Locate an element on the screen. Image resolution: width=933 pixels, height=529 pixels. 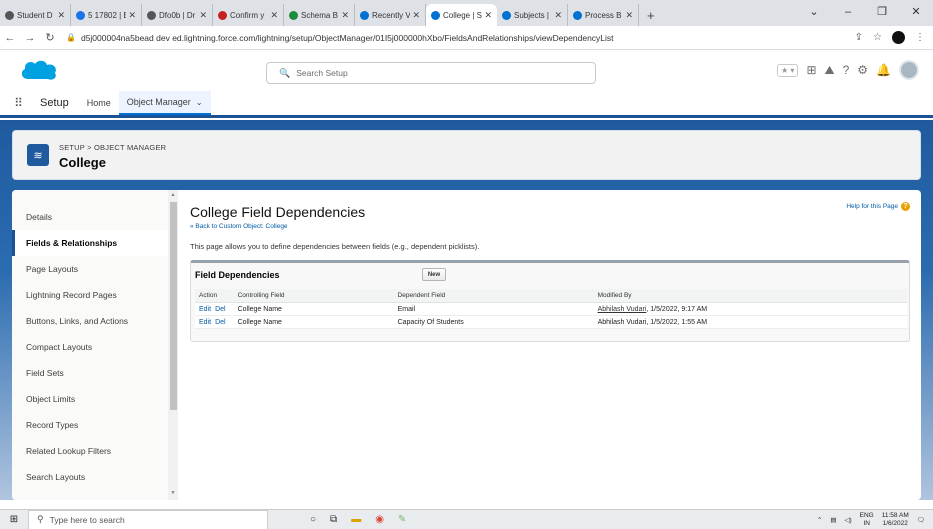
close-window-button: ✕ is located at coordinates (916, 12).